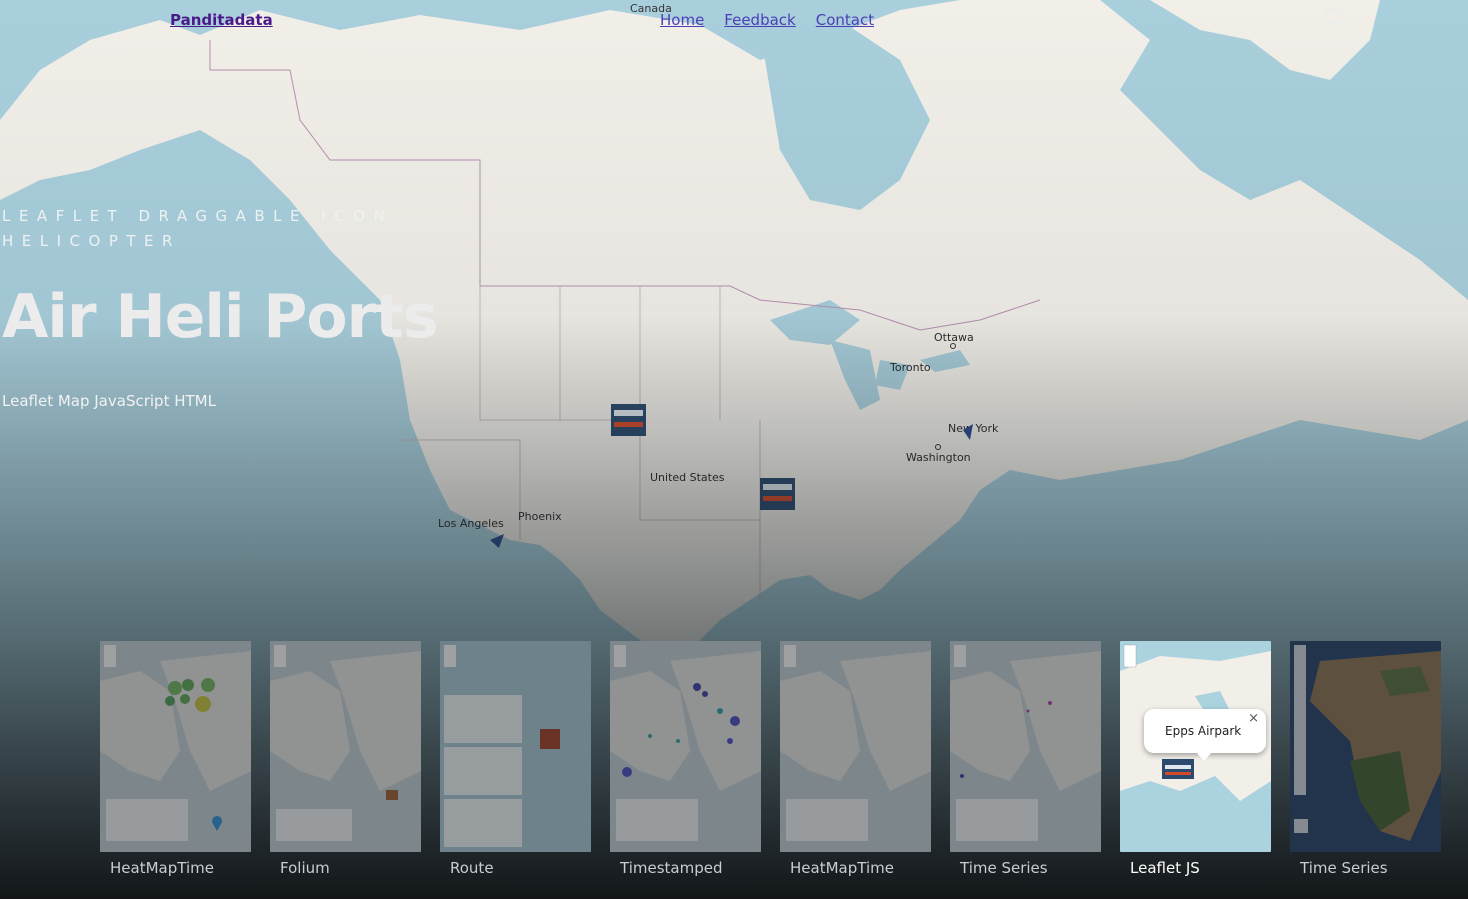 This screenshot has height=899, width=1468. What do you see at coordinates (220, 317) in the screenshot?
I see `hero-title: Air Heli Ports` at bounding box center [220, 317].